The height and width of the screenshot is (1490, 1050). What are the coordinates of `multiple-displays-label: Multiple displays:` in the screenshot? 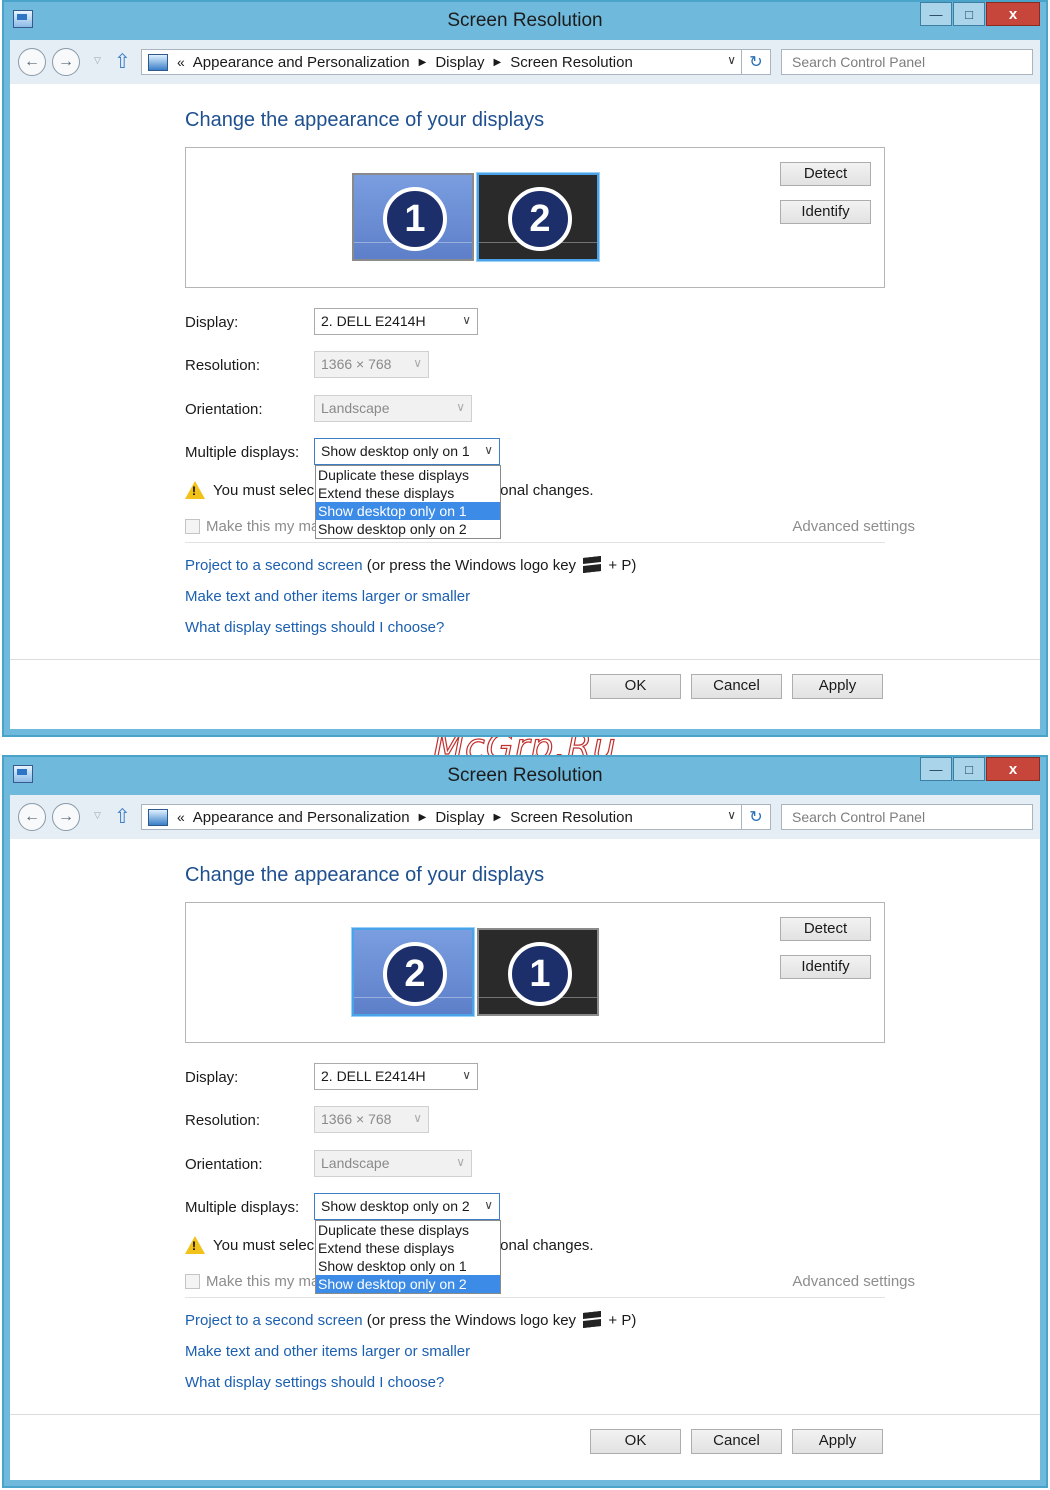 It's located at (242, 1207).